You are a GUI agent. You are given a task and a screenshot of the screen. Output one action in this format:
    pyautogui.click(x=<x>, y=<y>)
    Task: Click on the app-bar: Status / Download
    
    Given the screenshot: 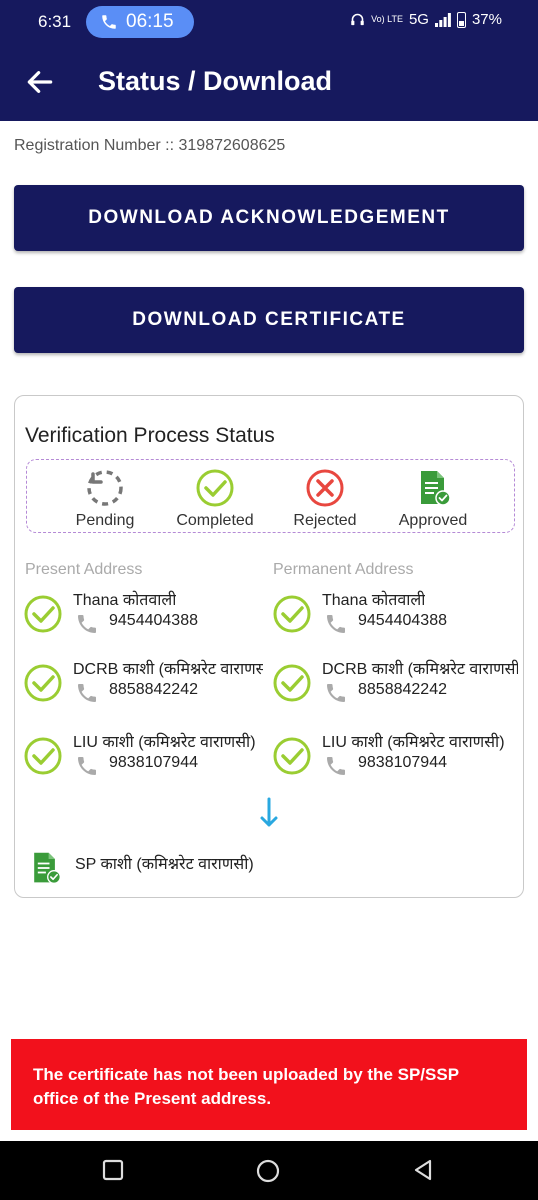 What is the action you would take?
    pyautogui.click(x=269, y=82)
    